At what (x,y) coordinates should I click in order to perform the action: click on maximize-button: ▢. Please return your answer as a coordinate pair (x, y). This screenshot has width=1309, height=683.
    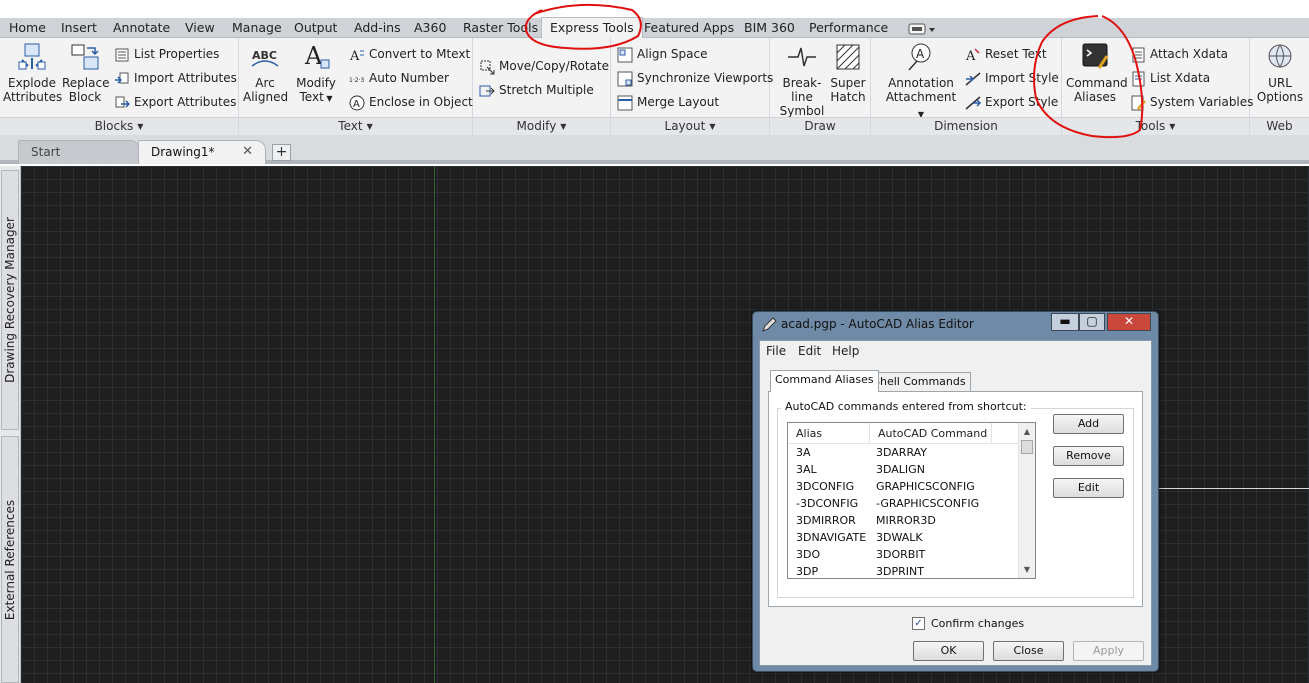
    Looking at the image, I should click on (1092, 322).